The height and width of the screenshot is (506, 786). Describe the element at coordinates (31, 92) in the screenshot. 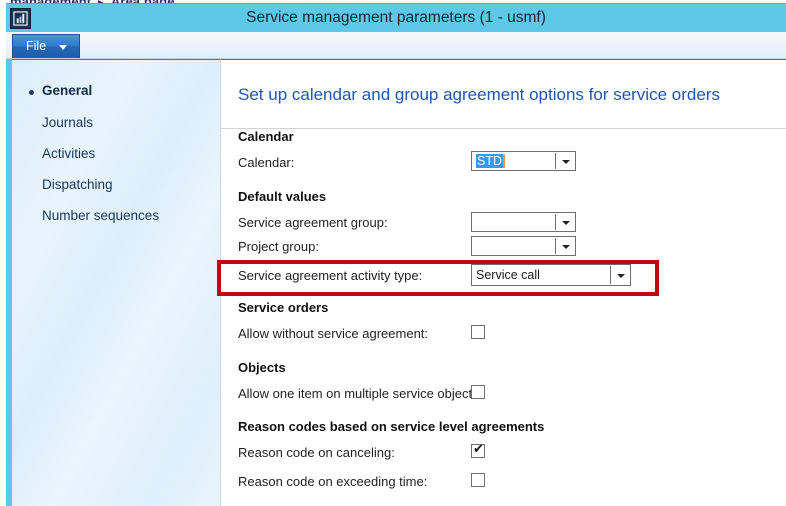

I see `bullet-icon` at that location.